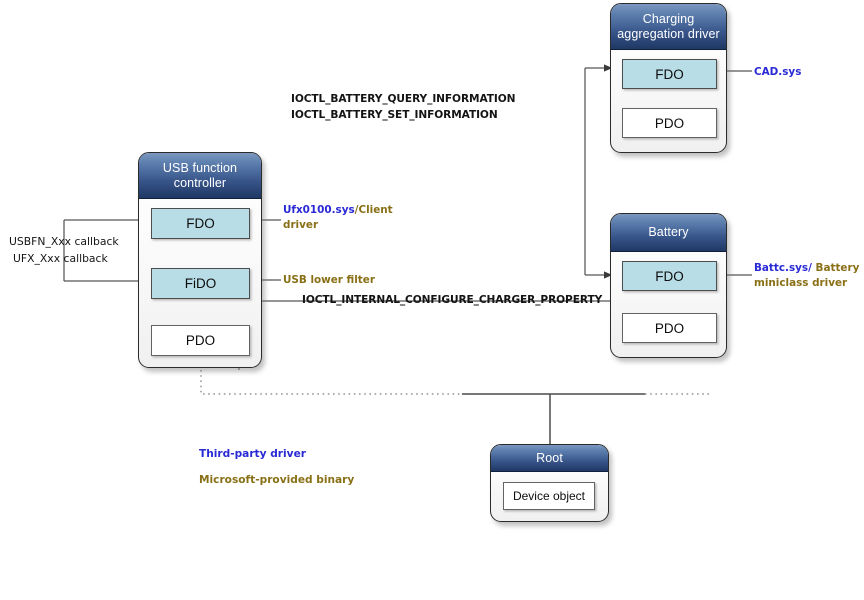  What do you see at coordinates (331, 382) in the screenshot?
I see `dotted-tree-left` at bounding box center [331, 382].